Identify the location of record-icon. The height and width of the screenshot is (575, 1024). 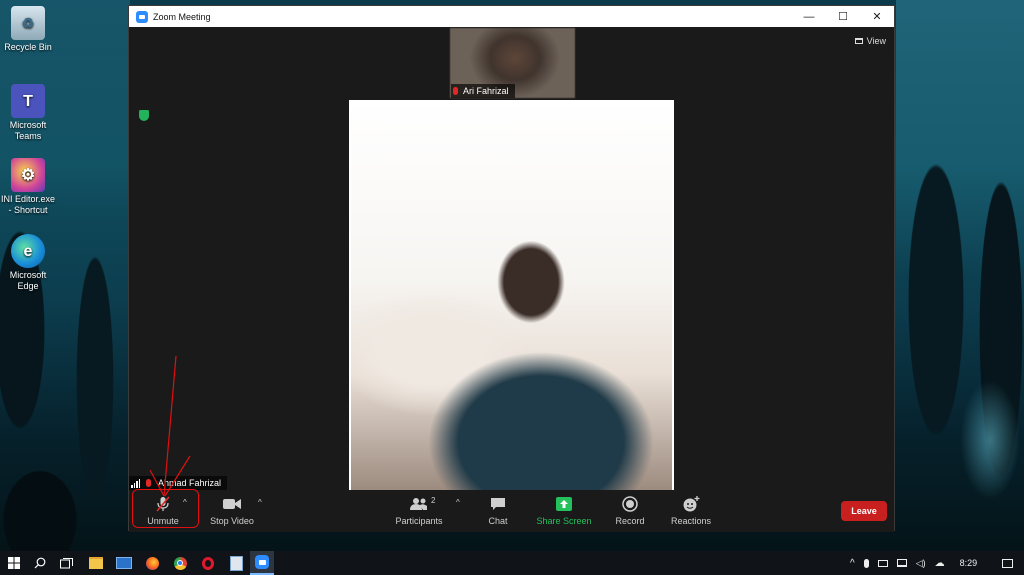
(630, 504).